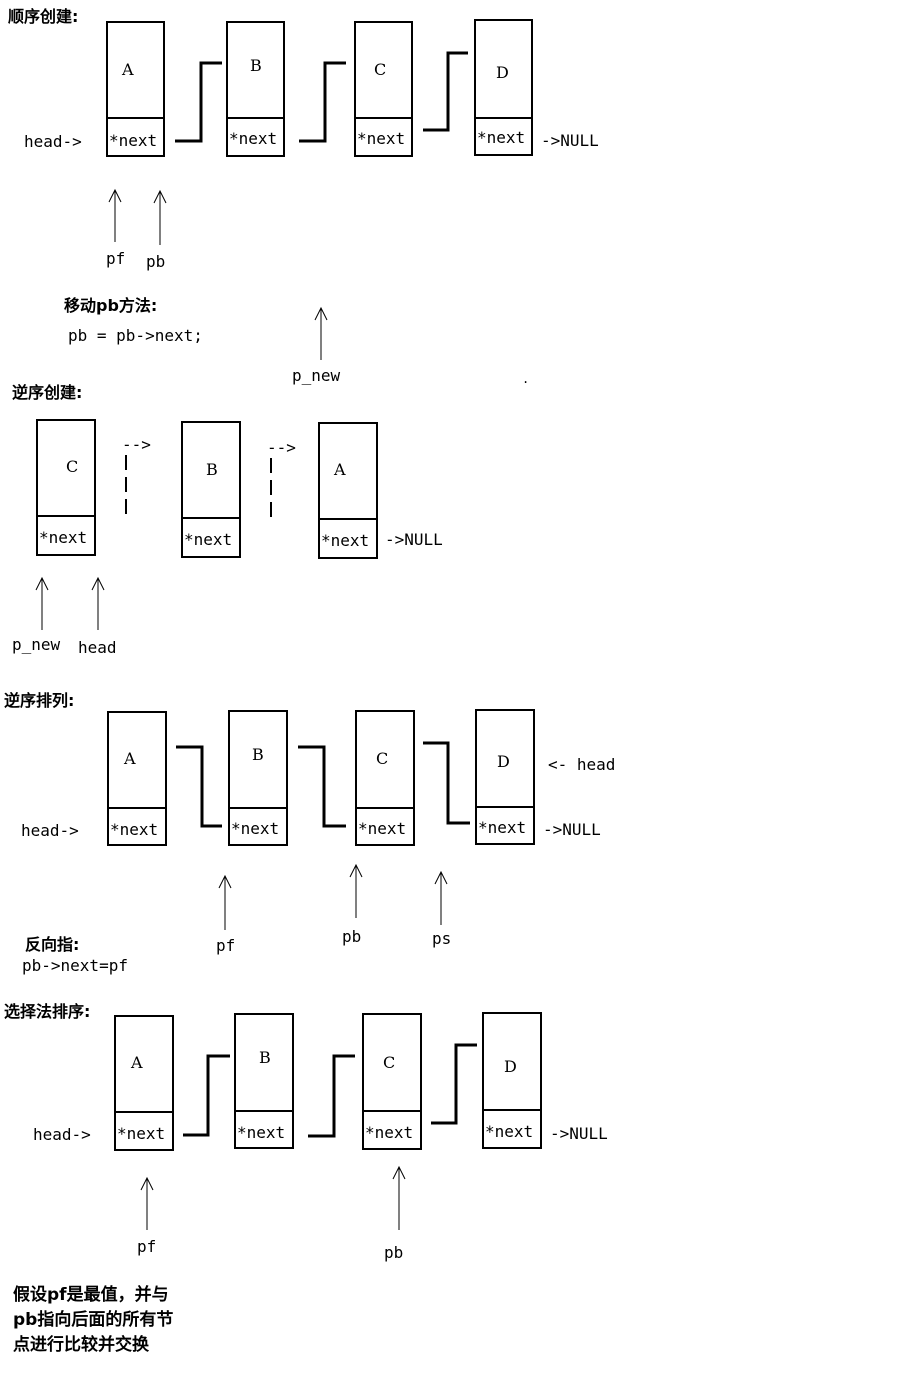 Image resolution: width=899 pixels, height=1389 pixels. I want to click on seq-pb-label: pb, so click(156, 261).